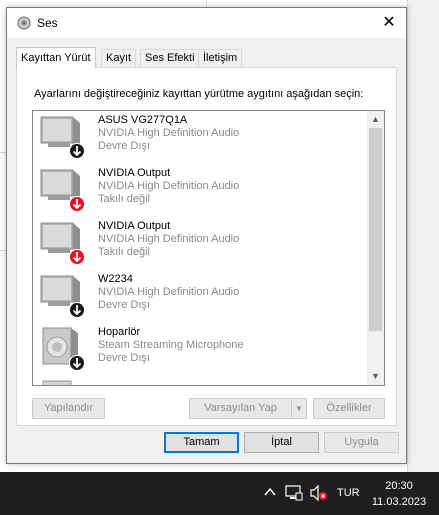 This screenshot has height=515, width=439. Describe the element at coordinates (201, 442) in the screenshot. I see `ok-button: Tamam` at that location.